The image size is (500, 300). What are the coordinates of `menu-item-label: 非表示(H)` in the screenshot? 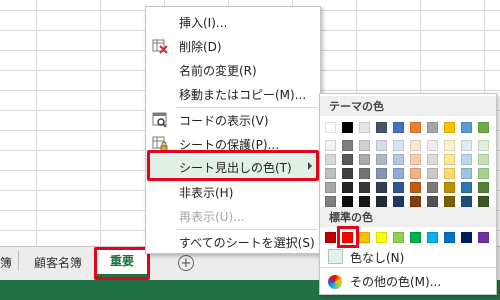 It's located at (206, 192).